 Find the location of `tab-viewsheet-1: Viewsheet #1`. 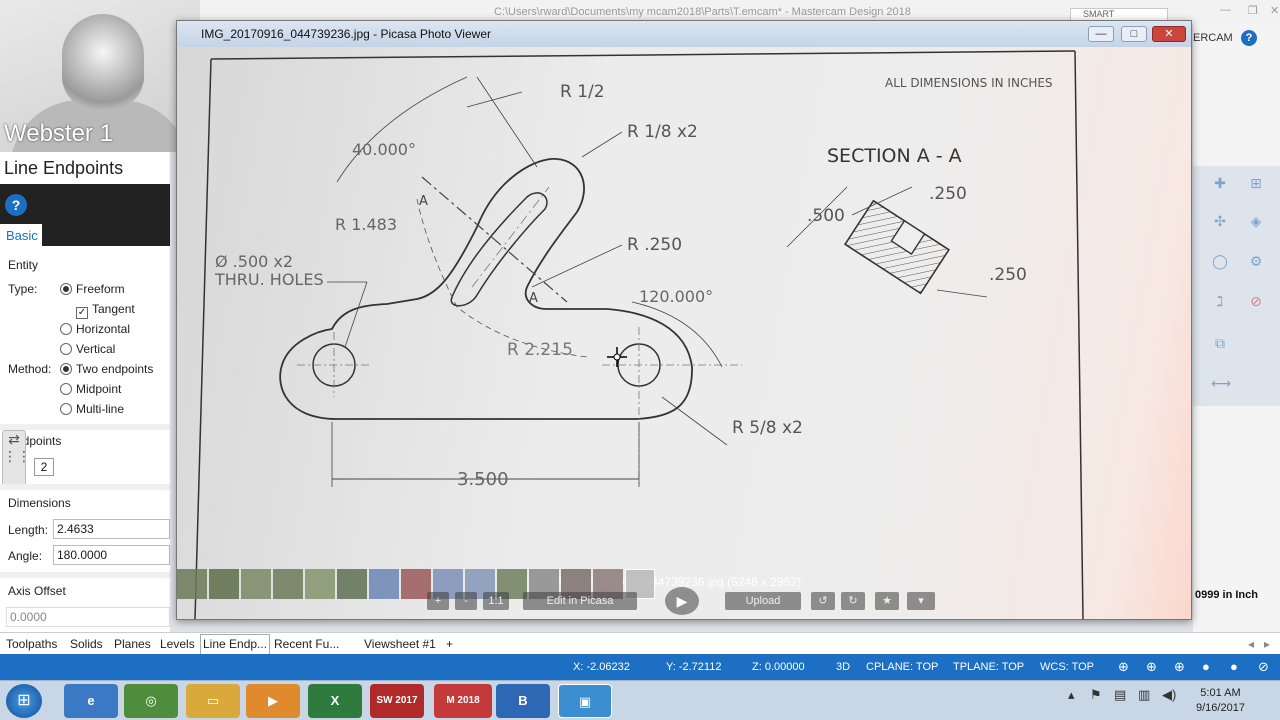

tab-viewsheet-1: Viewsheet #1 is located at coordinates (400, 644).